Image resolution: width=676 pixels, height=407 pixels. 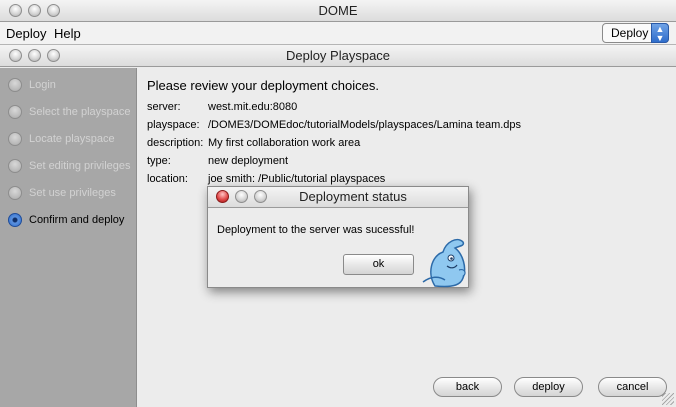 What do you see at coordinates (42, 85) in the screenshot?
I see `step-label: Login` at bounding box center [42, 85].